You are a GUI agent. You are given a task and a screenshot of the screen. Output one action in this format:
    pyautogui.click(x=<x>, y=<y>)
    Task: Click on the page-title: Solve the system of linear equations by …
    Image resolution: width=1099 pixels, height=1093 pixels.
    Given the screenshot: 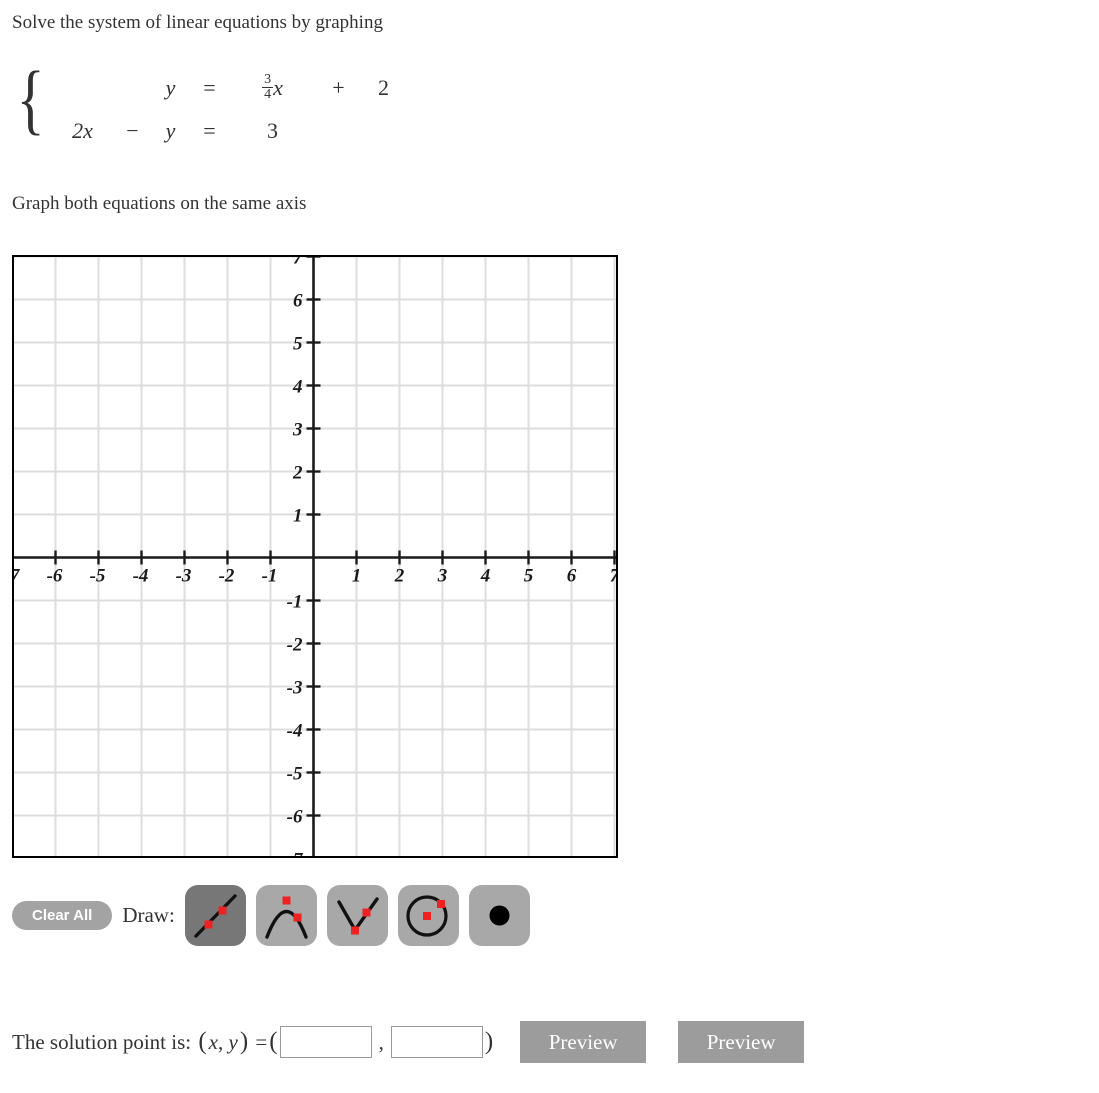 What is the action you would take?
    pyautogui.click(x=197, y=22)
    